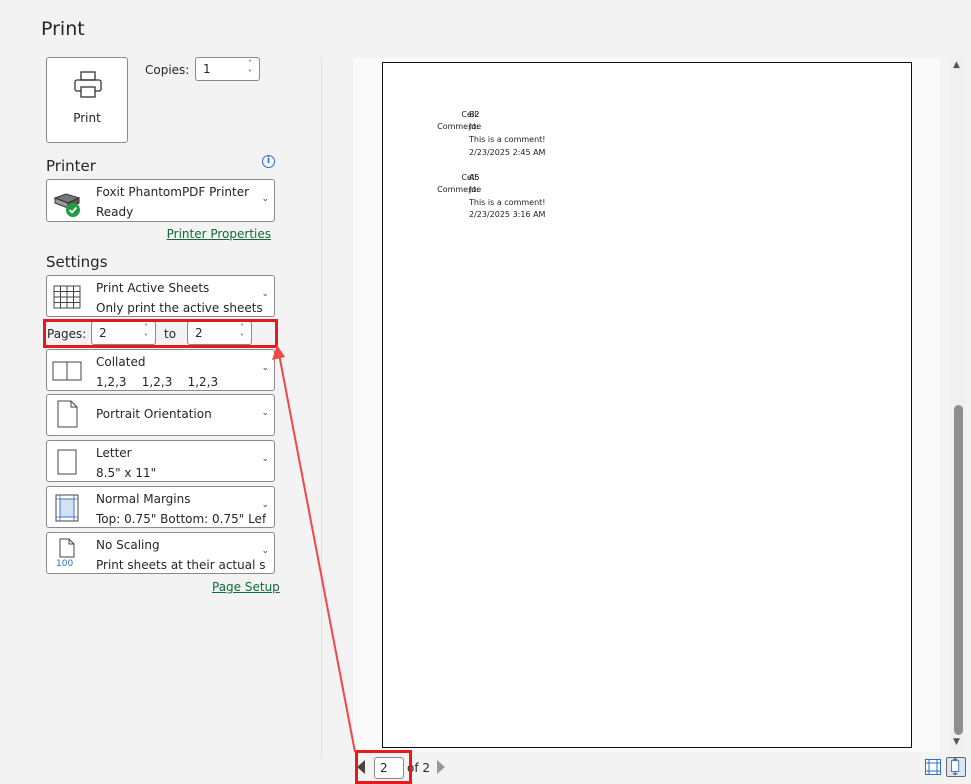  What do you see at coordinates (956, 742) in the screenshot?
I see `scroll-down-icon: ▼` at bounding box center [956, 742].